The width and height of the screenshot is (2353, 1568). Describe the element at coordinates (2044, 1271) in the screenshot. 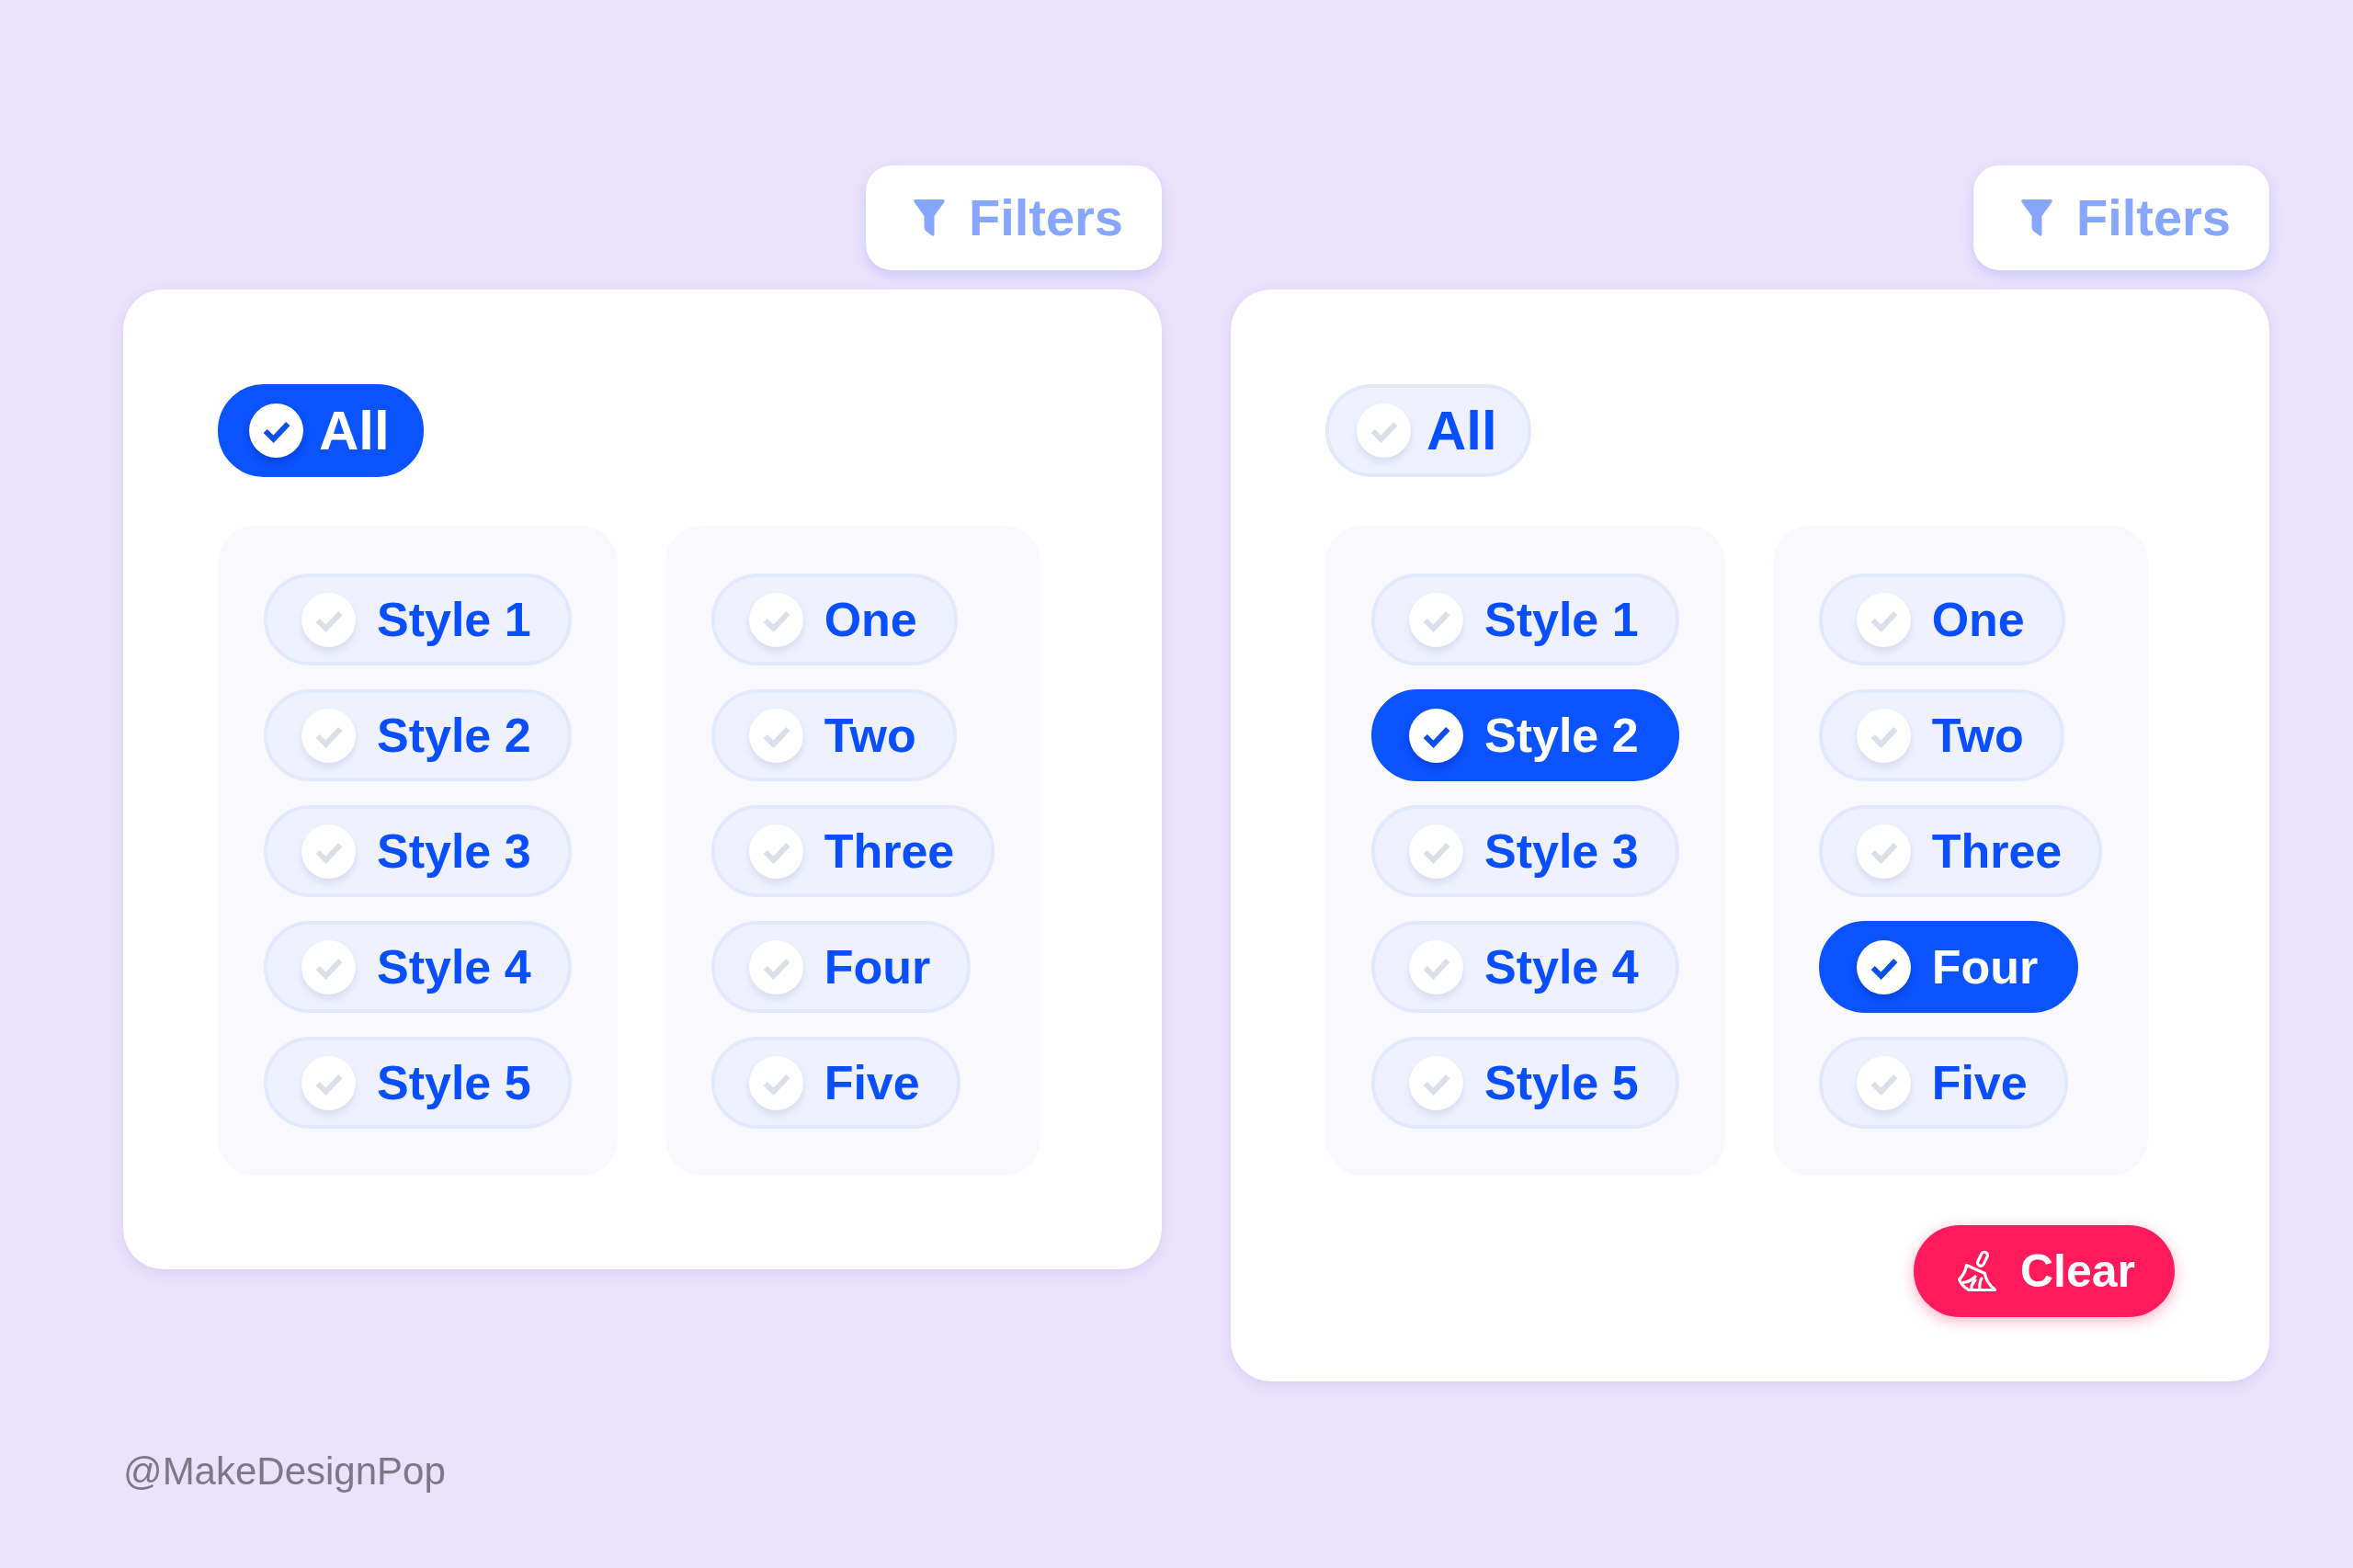

I see `clear-button: Clear` at that location.